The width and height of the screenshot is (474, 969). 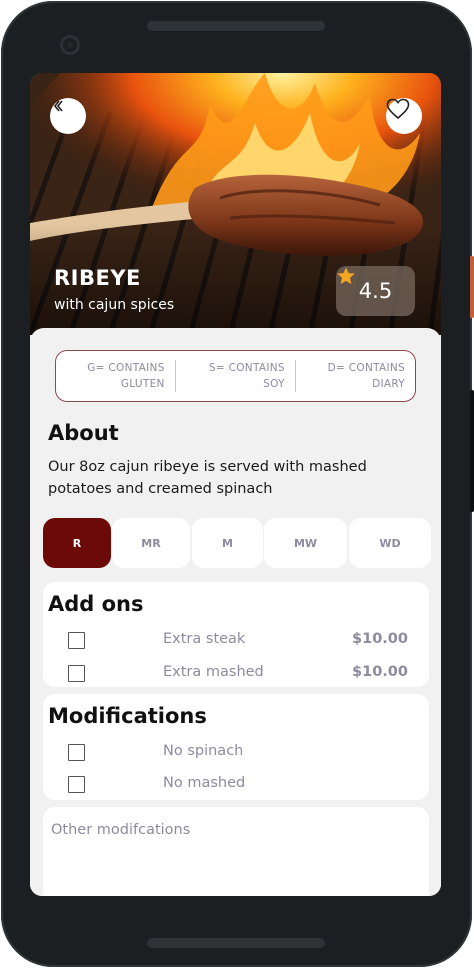 I want to click on rating-badge: 4.5, so click(x=375, y=291).